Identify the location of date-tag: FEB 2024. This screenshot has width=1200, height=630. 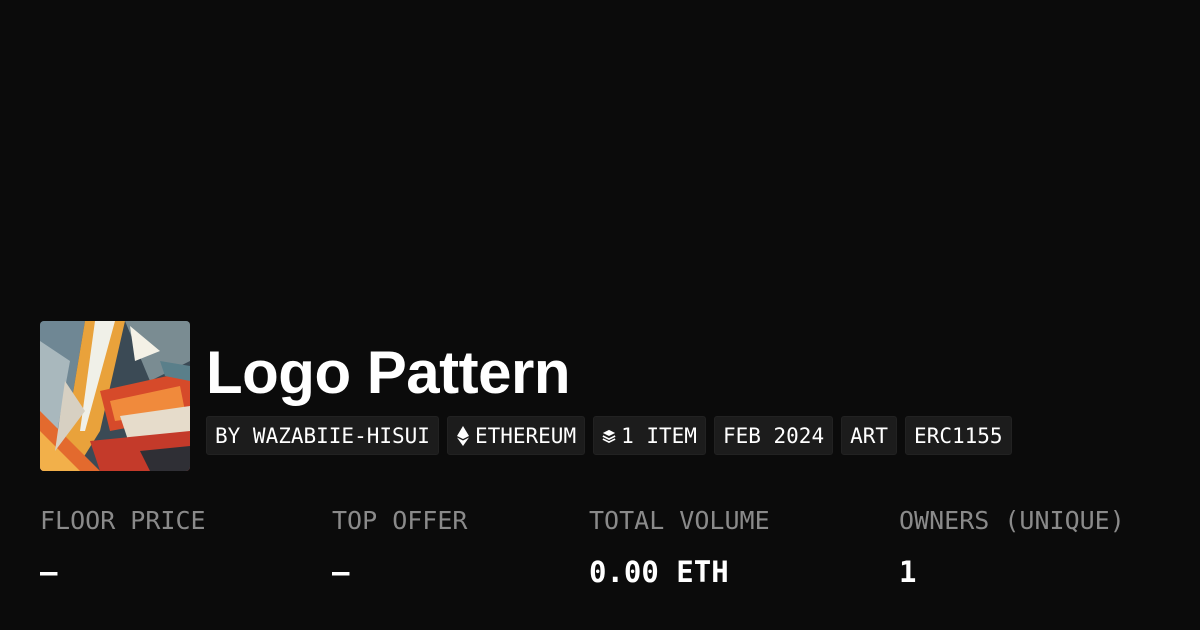
(773, 435).